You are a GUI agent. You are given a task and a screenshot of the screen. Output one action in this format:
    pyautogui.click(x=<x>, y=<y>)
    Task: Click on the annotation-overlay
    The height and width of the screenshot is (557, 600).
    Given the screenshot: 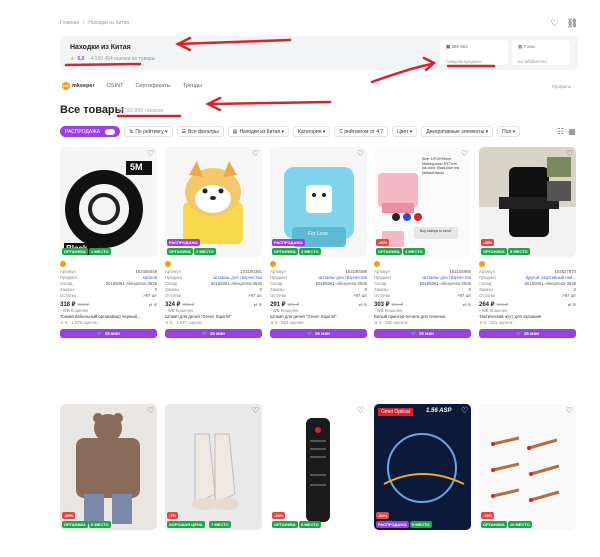 What is the action you would take?
    pyautogui.click(x=280, y=77)
    